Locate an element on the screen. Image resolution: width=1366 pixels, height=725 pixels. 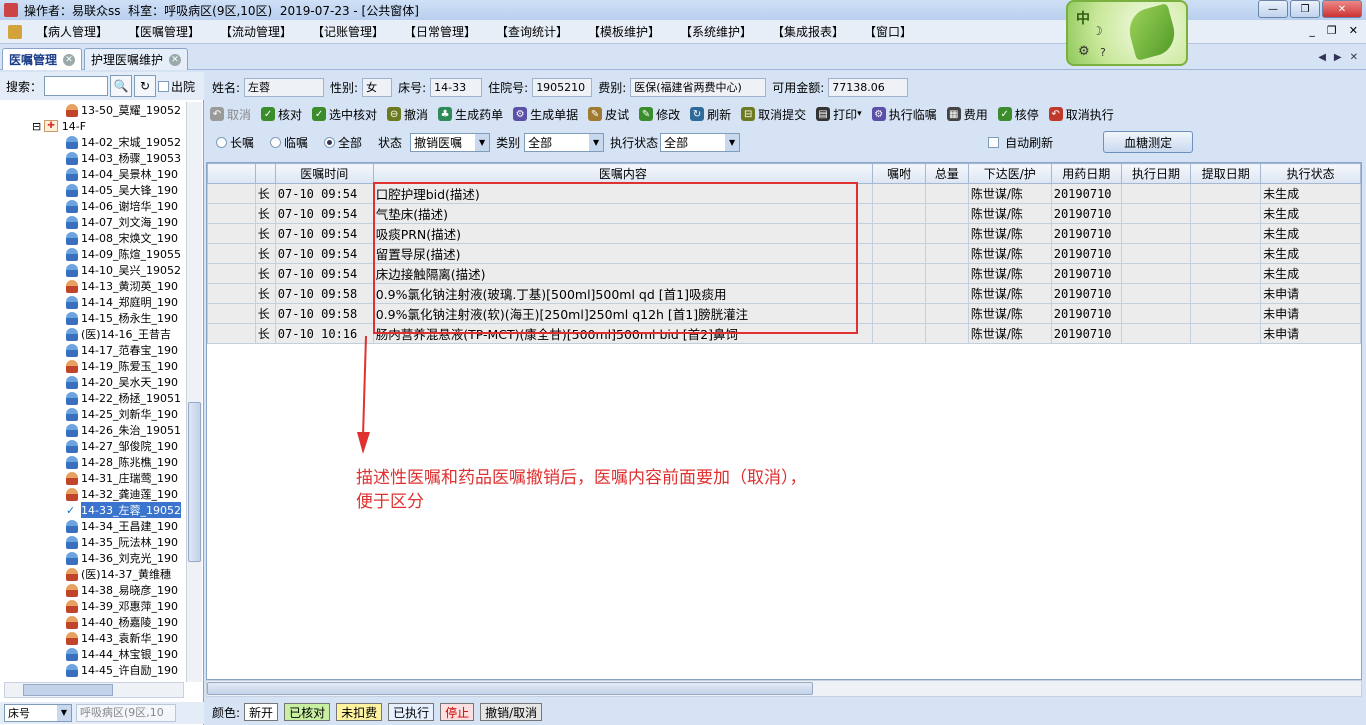
patient-node: 14-20_吴水天_190 is located at coordinates (122, 382).